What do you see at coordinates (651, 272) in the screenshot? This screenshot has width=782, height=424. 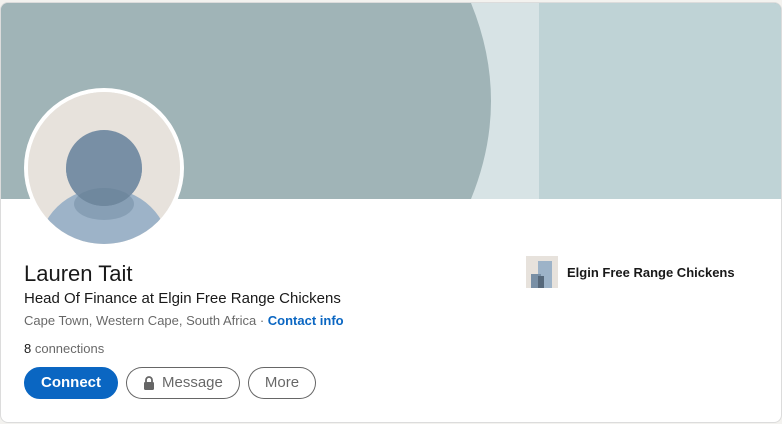 I see `company-name: Elgin Free Range Chickens` at bounding box center [651, 272].